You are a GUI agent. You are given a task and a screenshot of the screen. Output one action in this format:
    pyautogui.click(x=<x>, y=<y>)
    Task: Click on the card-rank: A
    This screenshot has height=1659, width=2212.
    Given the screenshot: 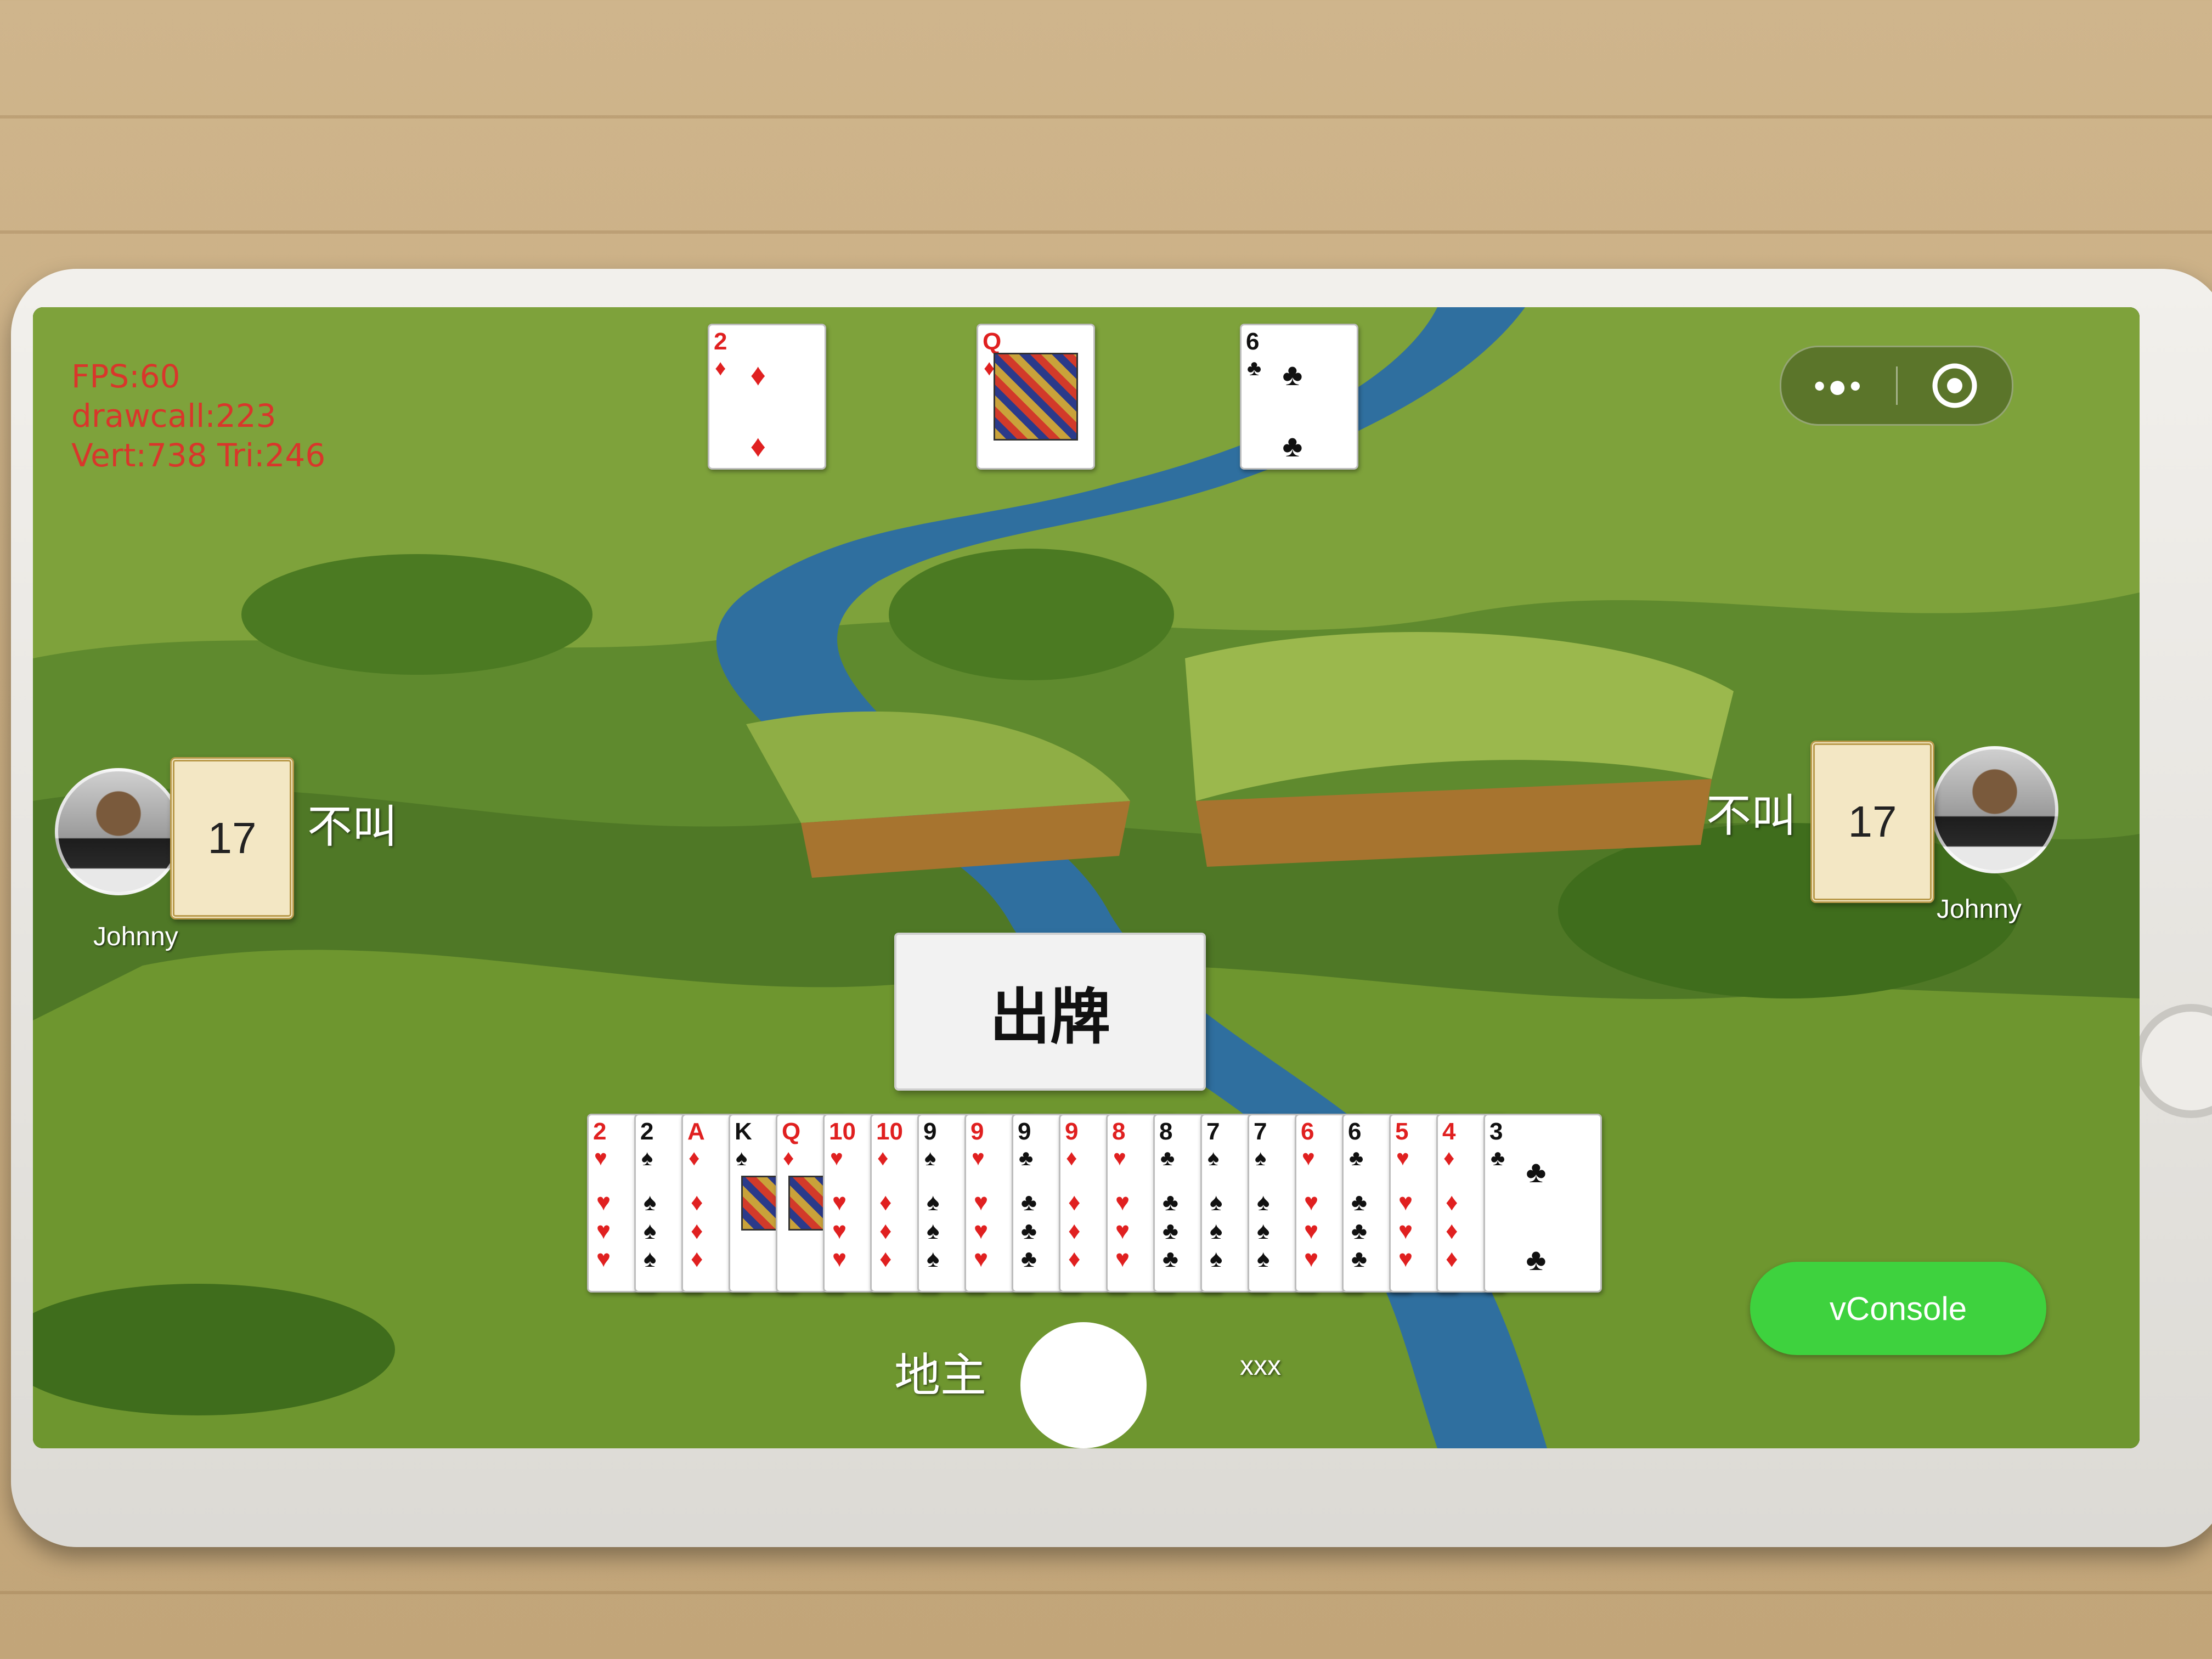 What is the action you would take?
    pyautogui.click(x=696, y=1132)
    